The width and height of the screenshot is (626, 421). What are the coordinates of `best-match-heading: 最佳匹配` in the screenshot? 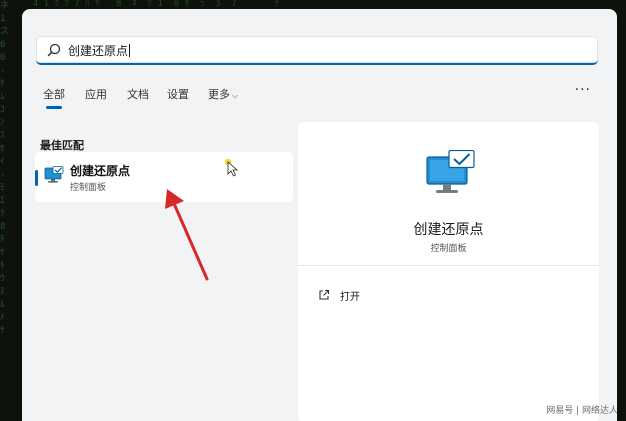 It's located at (62, 145).